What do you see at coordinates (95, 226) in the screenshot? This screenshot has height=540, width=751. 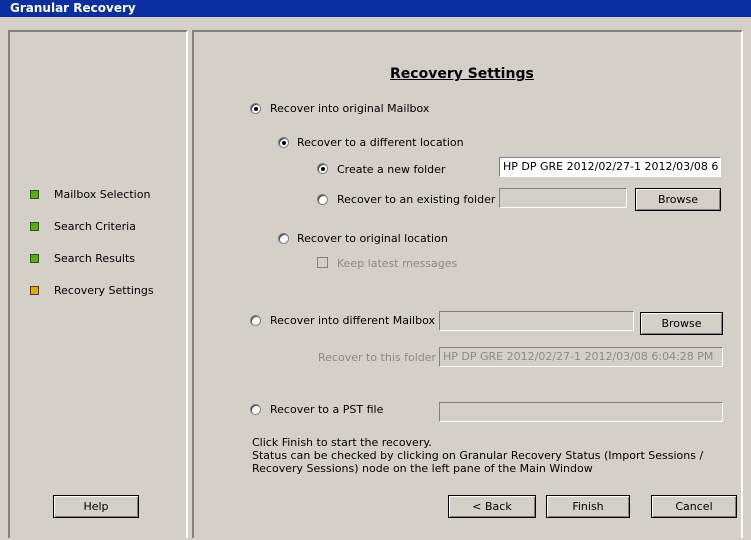 I see `step-label: Search Criteria` at bounding box center [95, 226].